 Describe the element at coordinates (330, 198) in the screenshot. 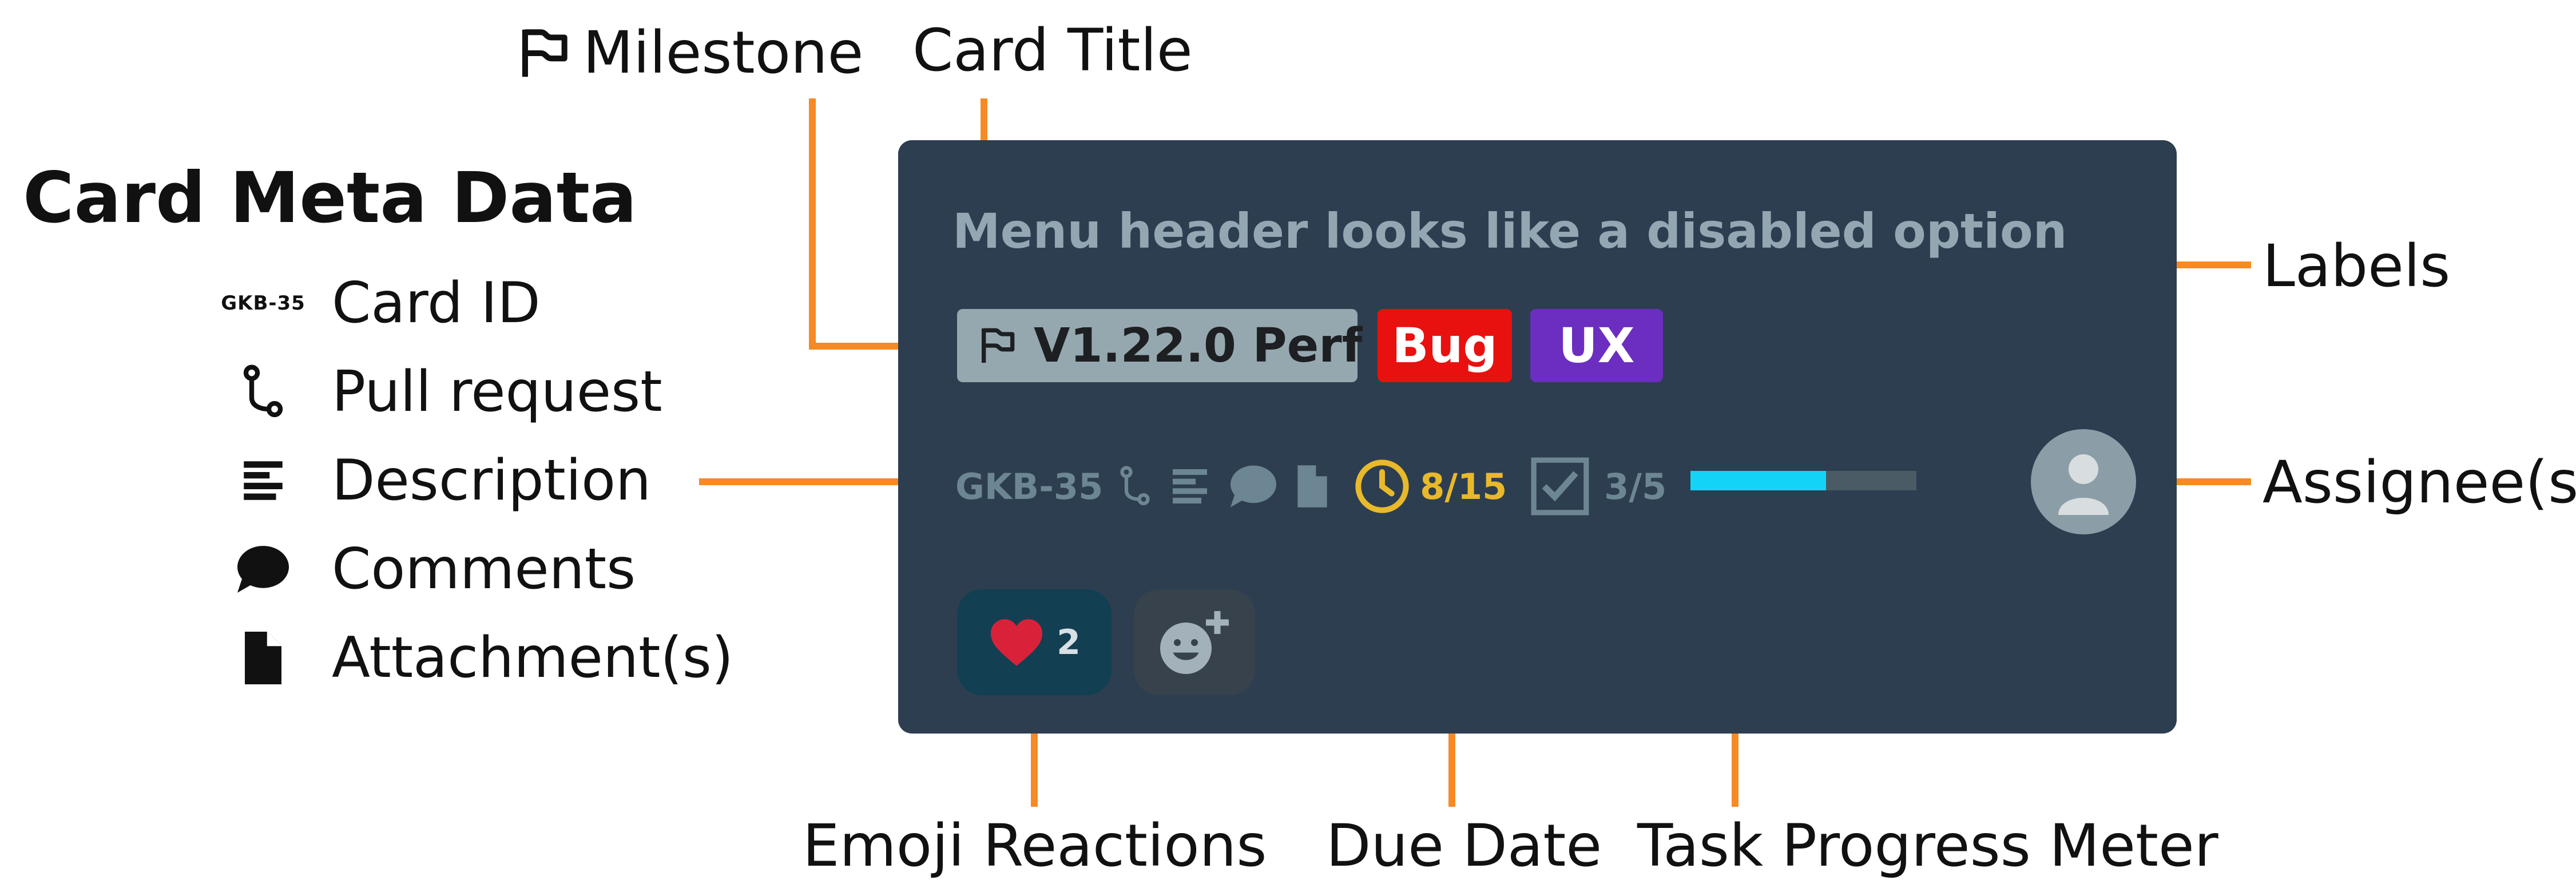

I see `legend-title: Card Meta Data` at that location.